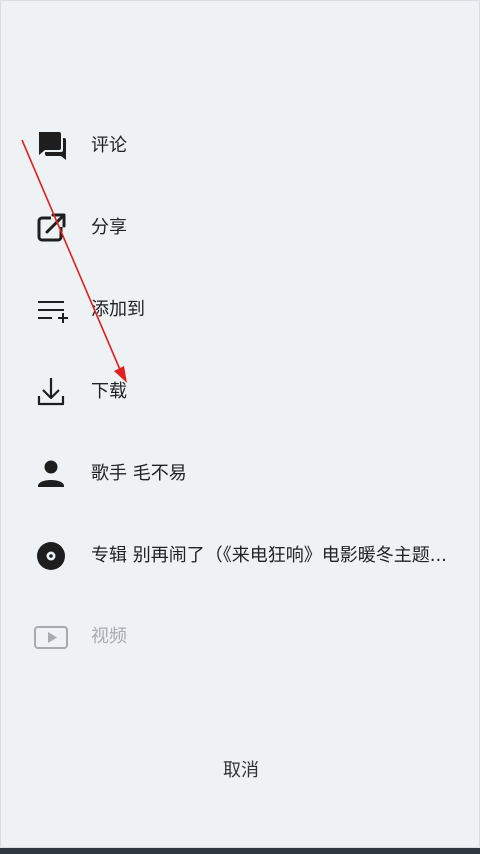 The width and height of the screenshot is (480, 854). What do you see at coordinates (109, 145) in the screenshot?
I see `comment-label: 评论` at bounding box center [109, 145].